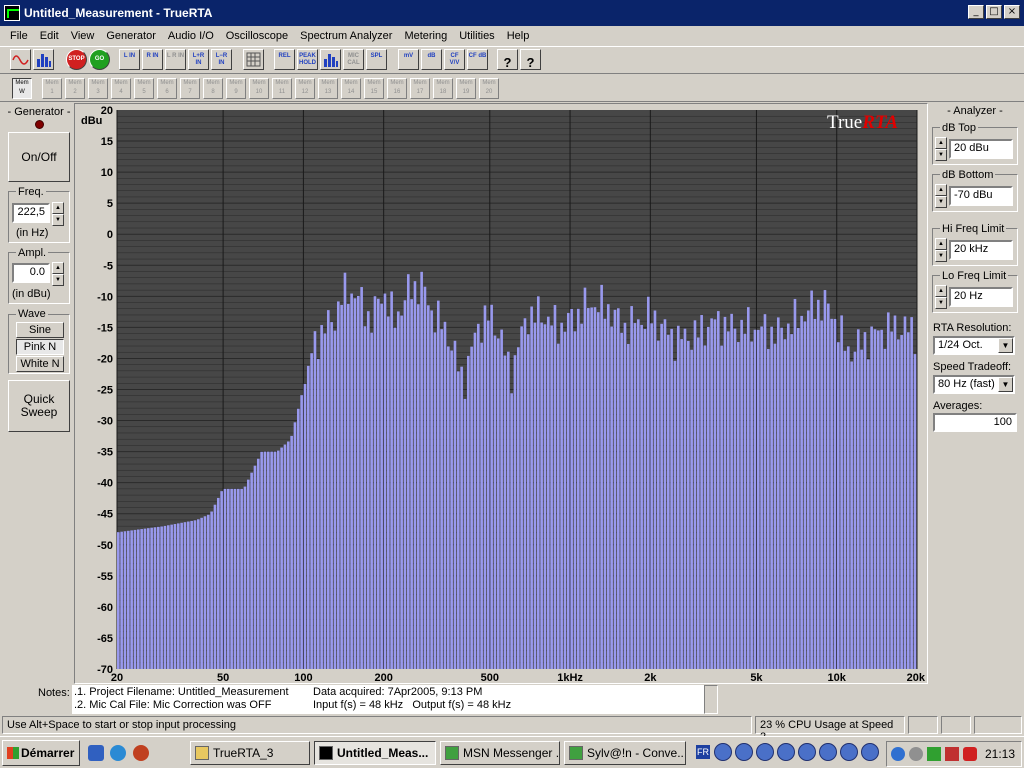 This screenshot has width=1024, height=768. I want to click on memory-slot-3-button: Mem 3, so click(98, 88).